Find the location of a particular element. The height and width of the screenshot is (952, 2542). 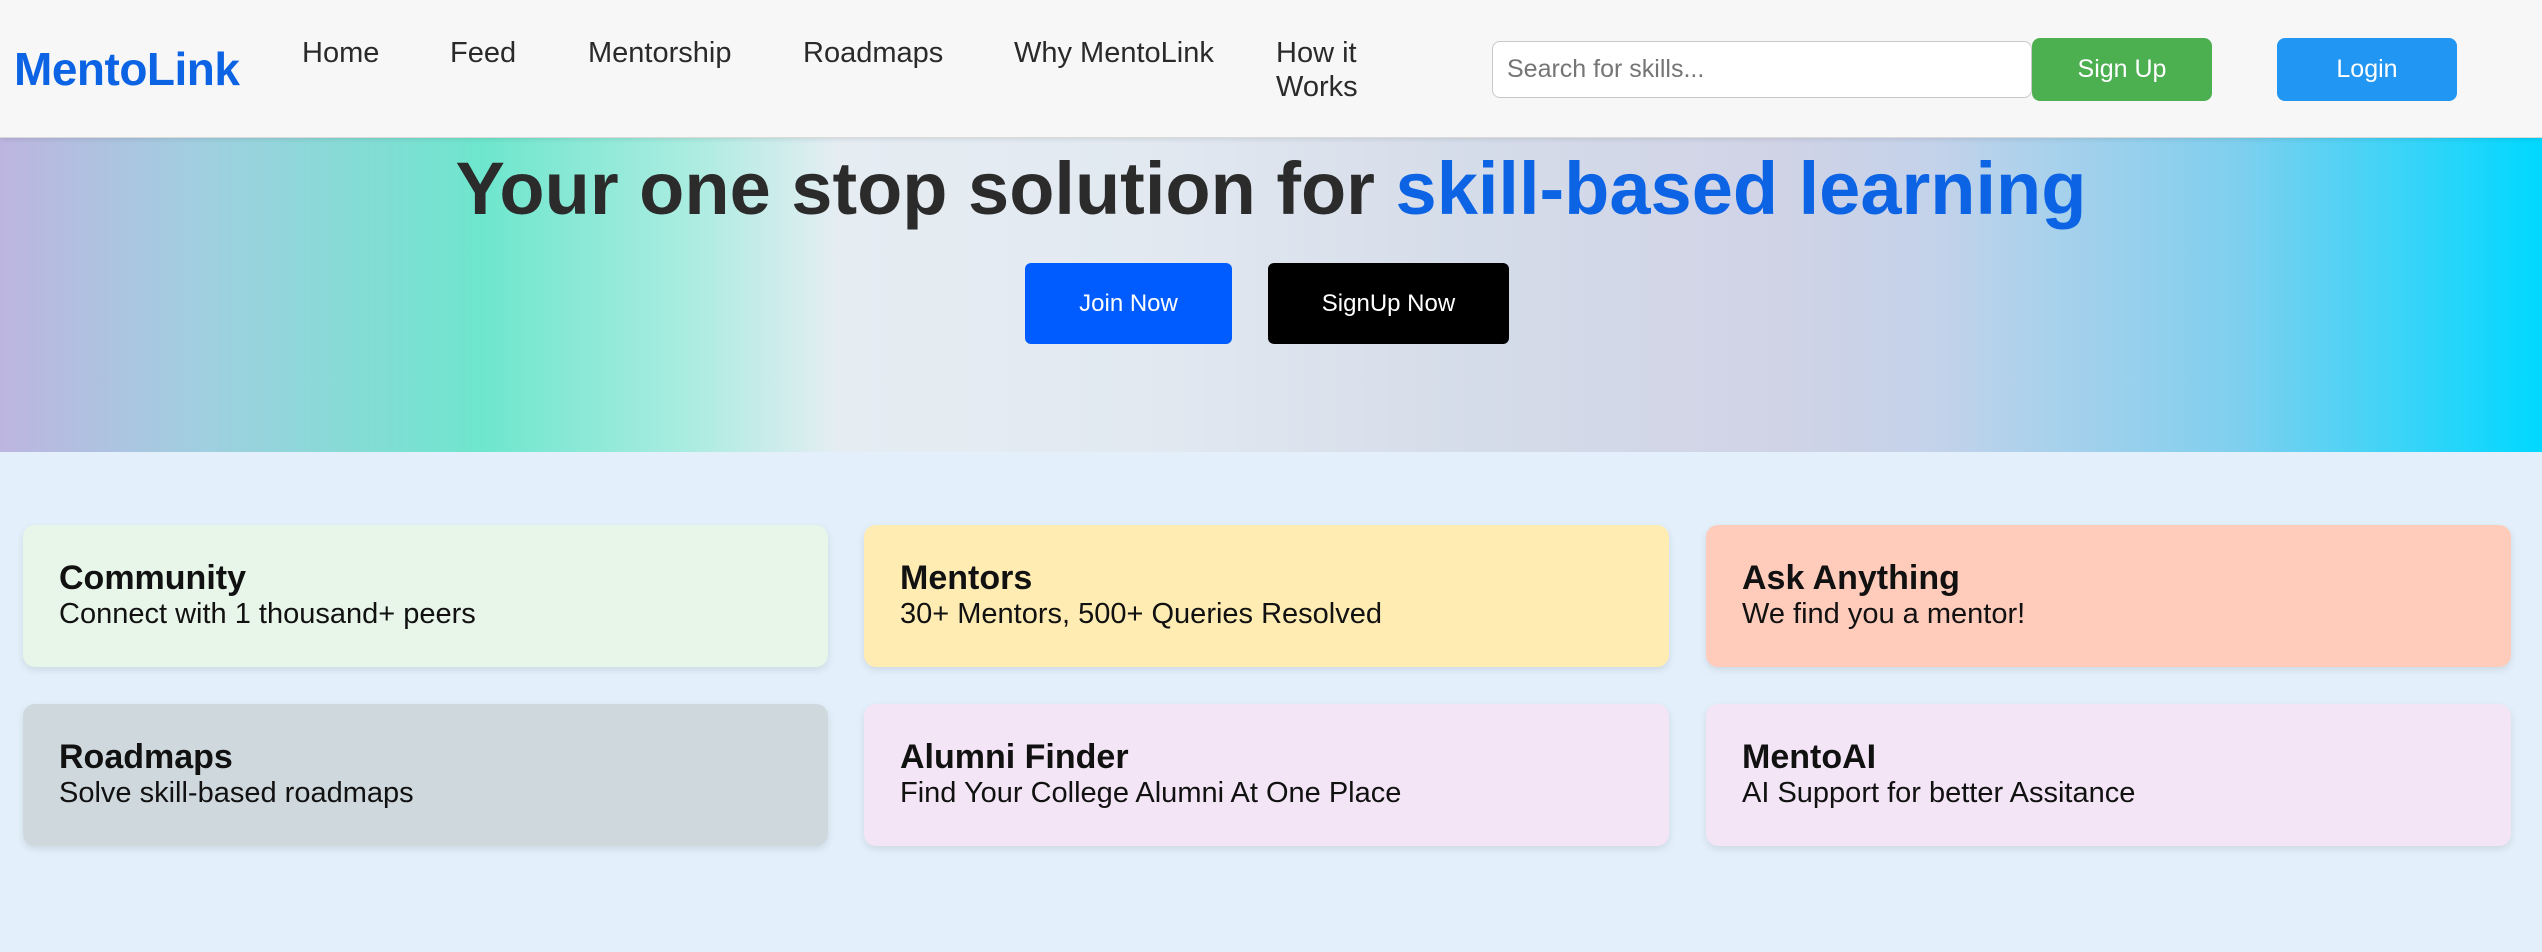

card-description: Solve skill-based roadmaps is located at coordinates (236, 793).